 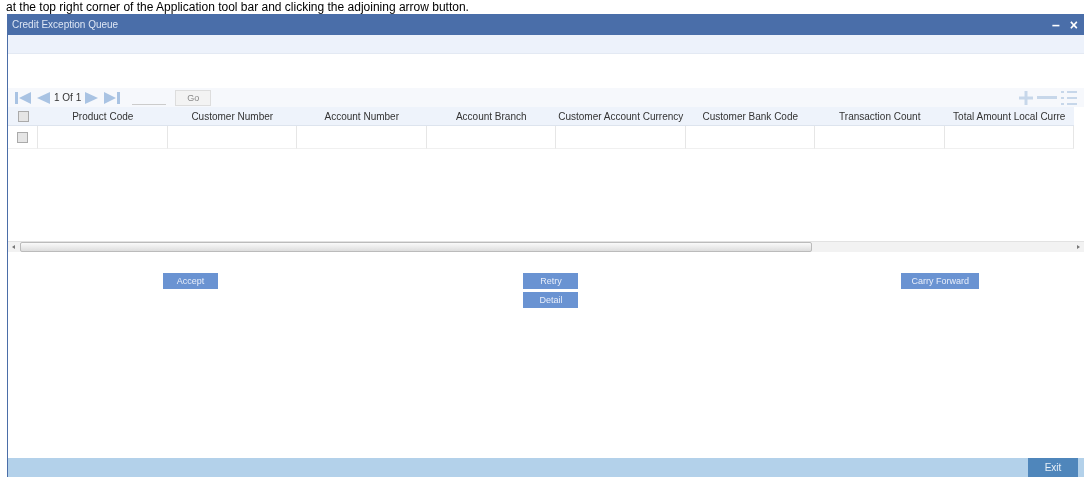 I want to click on column-header: Total Amount Local Curre, so click(x=1009, y=116).